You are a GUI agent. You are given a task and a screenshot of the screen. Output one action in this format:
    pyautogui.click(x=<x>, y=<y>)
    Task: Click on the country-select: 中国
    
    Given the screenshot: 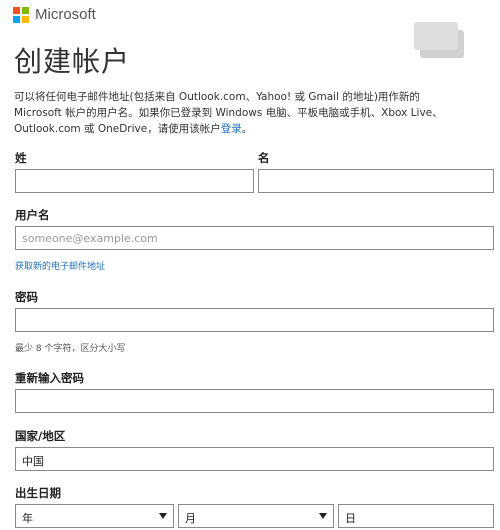 What is the action you would take?
    pyautogui.click(x=254, y=459)
    